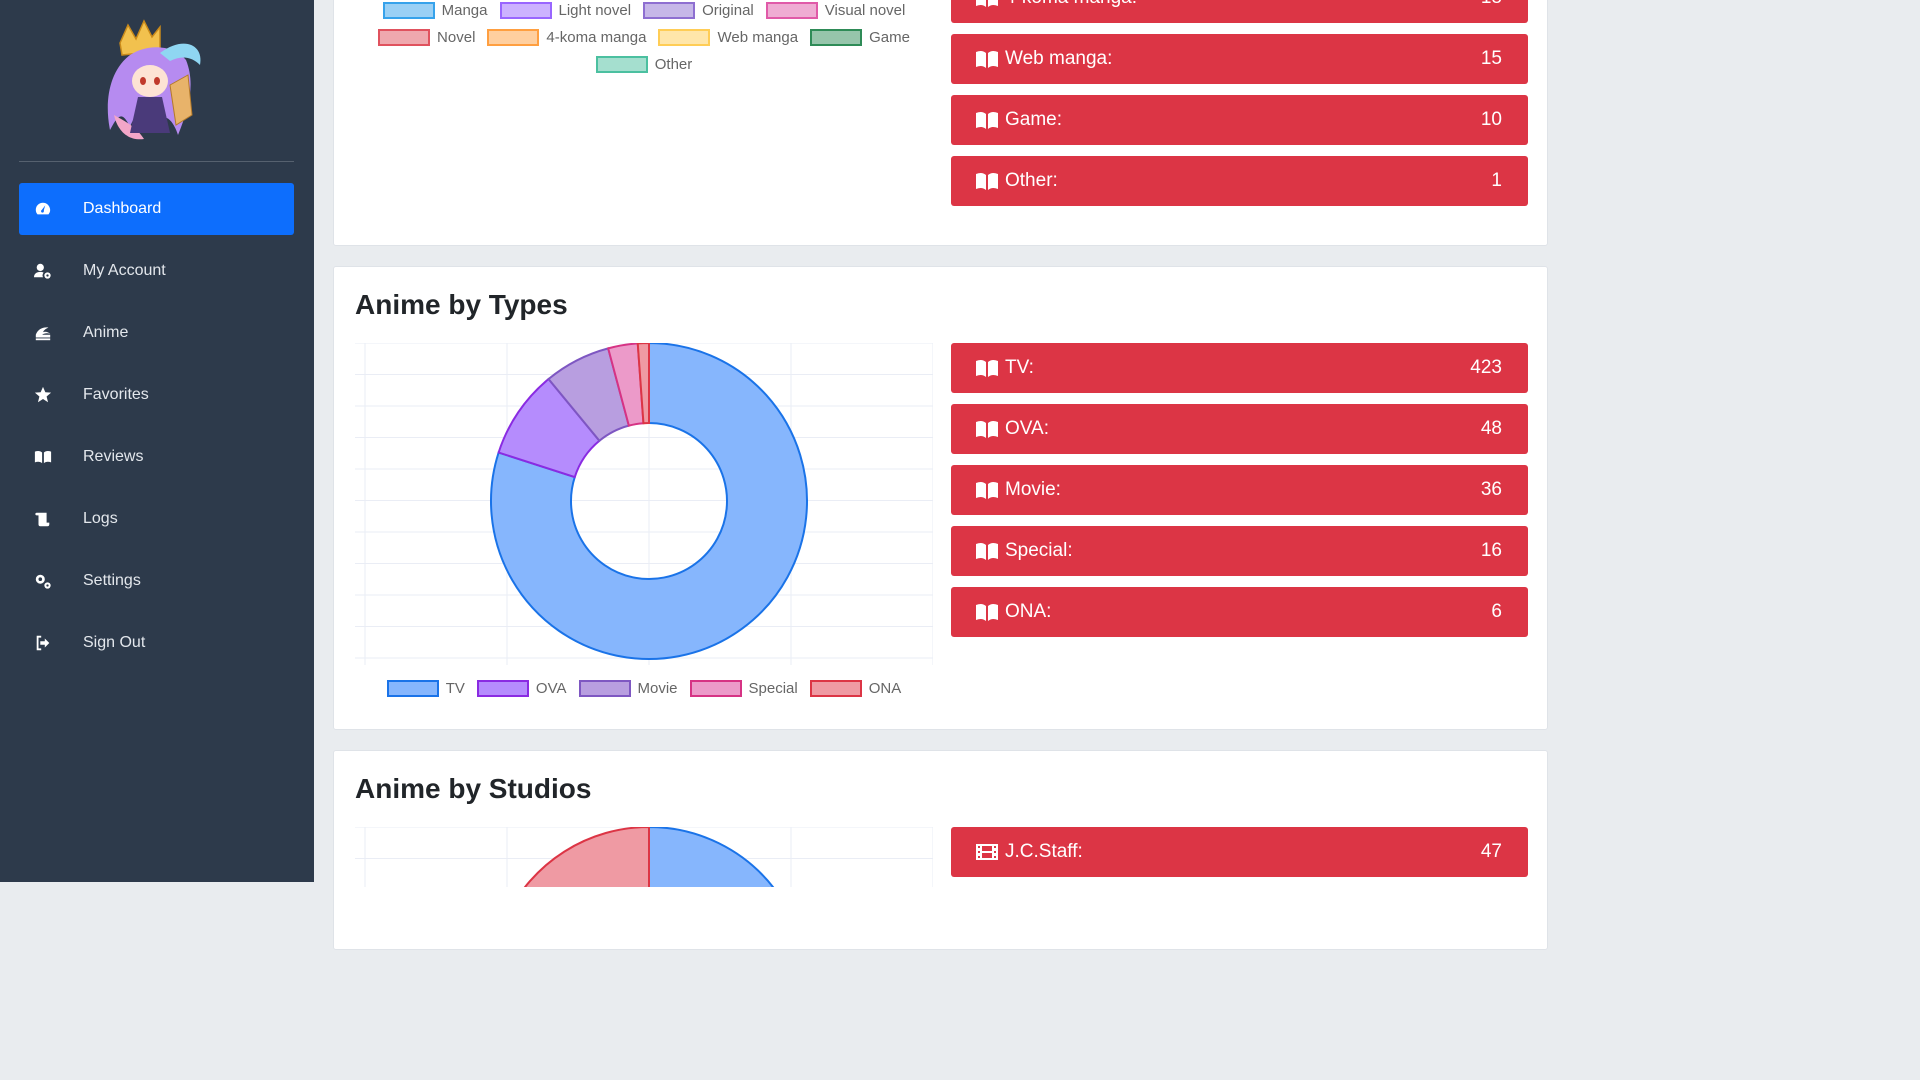 The width and height of the screenshot is (1920, 1080). Describe the element at coordinates (727, 857) in the screenshot. I see `slice-studio-blue` at that location.